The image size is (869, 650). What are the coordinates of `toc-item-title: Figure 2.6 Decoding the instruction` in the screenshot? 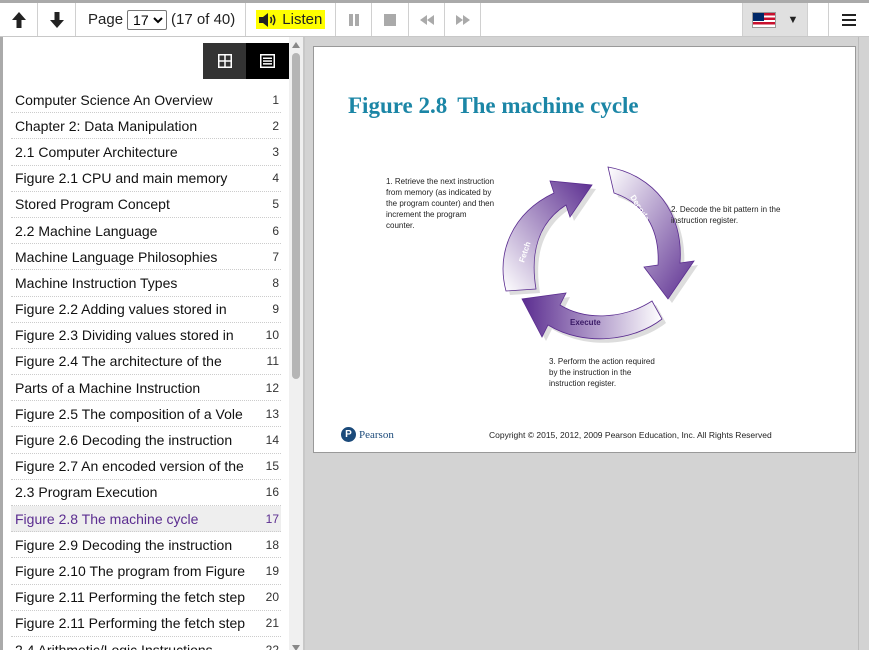 It's located at (124, 440).